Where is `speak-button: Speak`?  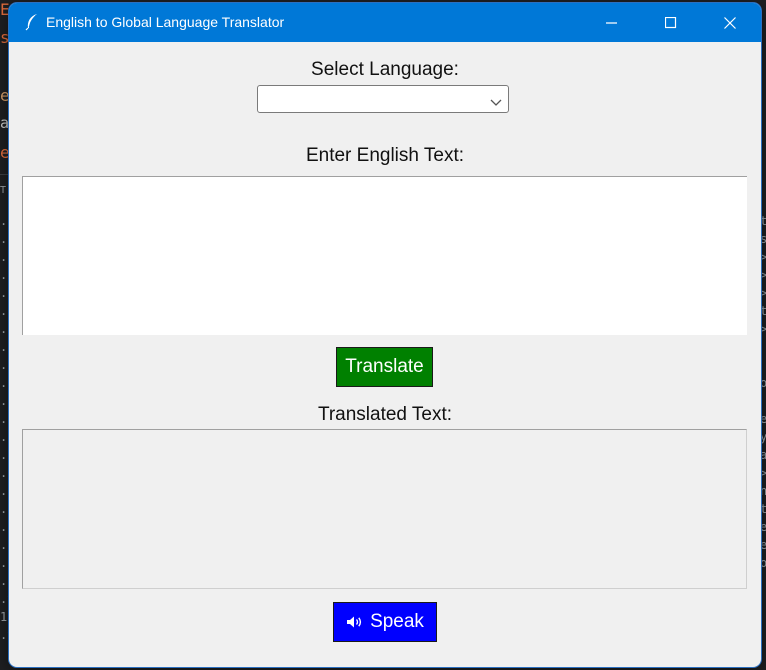 speak-button: Speak is located at coordinates (385, 622).